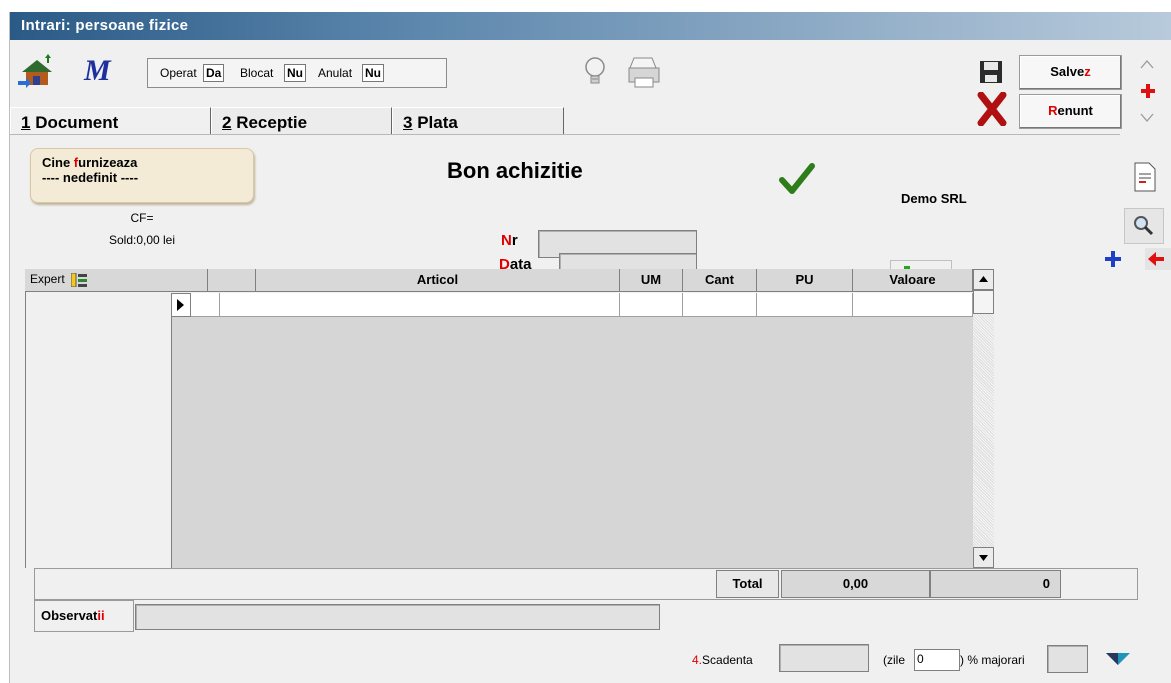  I want to click on tab-panel-border, so click(565, 134).